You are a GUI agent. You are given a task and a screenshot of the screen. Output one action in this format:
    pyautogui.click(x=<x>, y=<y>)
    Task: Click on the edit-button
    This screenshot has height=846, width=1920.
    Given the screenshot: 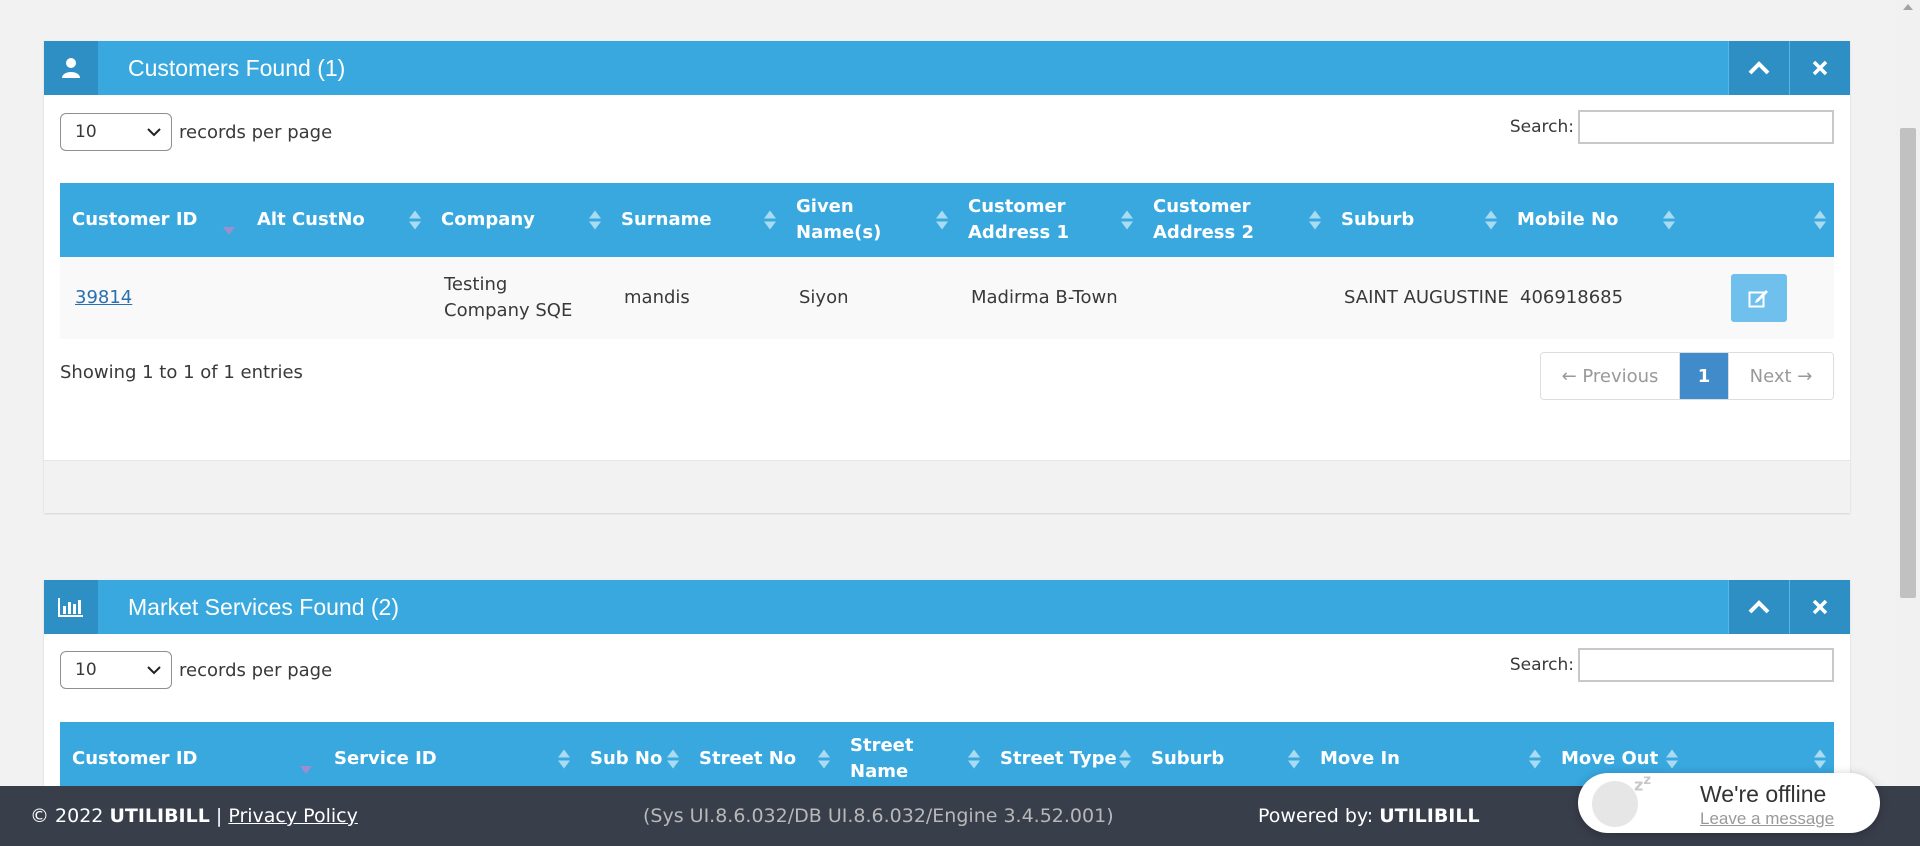 What is the action you would take?
    pyautogui.click(x=1758, y=298)
    